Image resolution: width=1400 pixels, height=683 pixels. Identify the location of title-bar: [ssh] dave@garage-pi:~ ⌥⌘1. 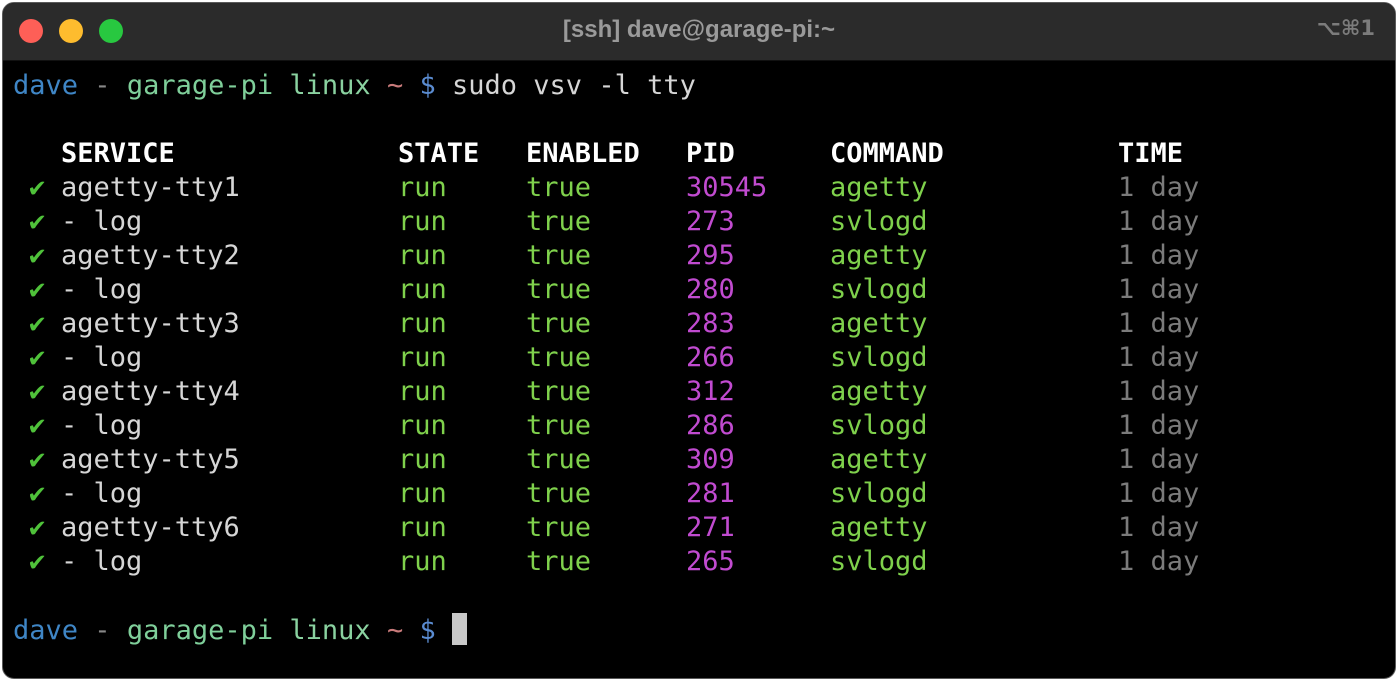
(699, 32).